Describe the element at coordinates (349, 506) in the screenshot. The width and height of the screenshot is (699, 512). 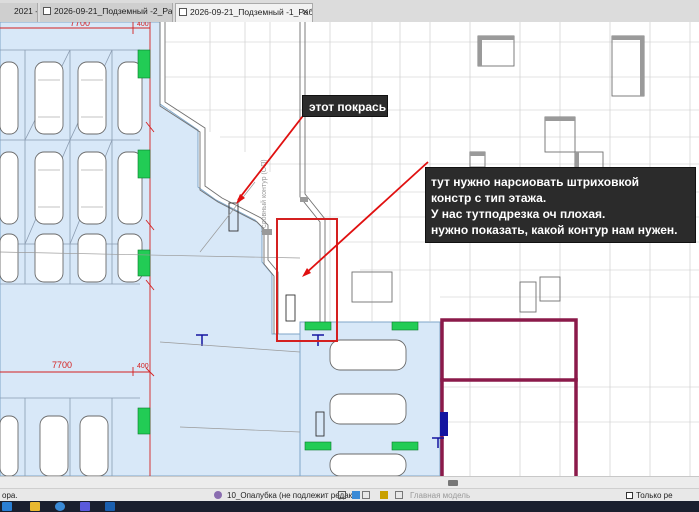
I see `windows-taskbar` at that location.